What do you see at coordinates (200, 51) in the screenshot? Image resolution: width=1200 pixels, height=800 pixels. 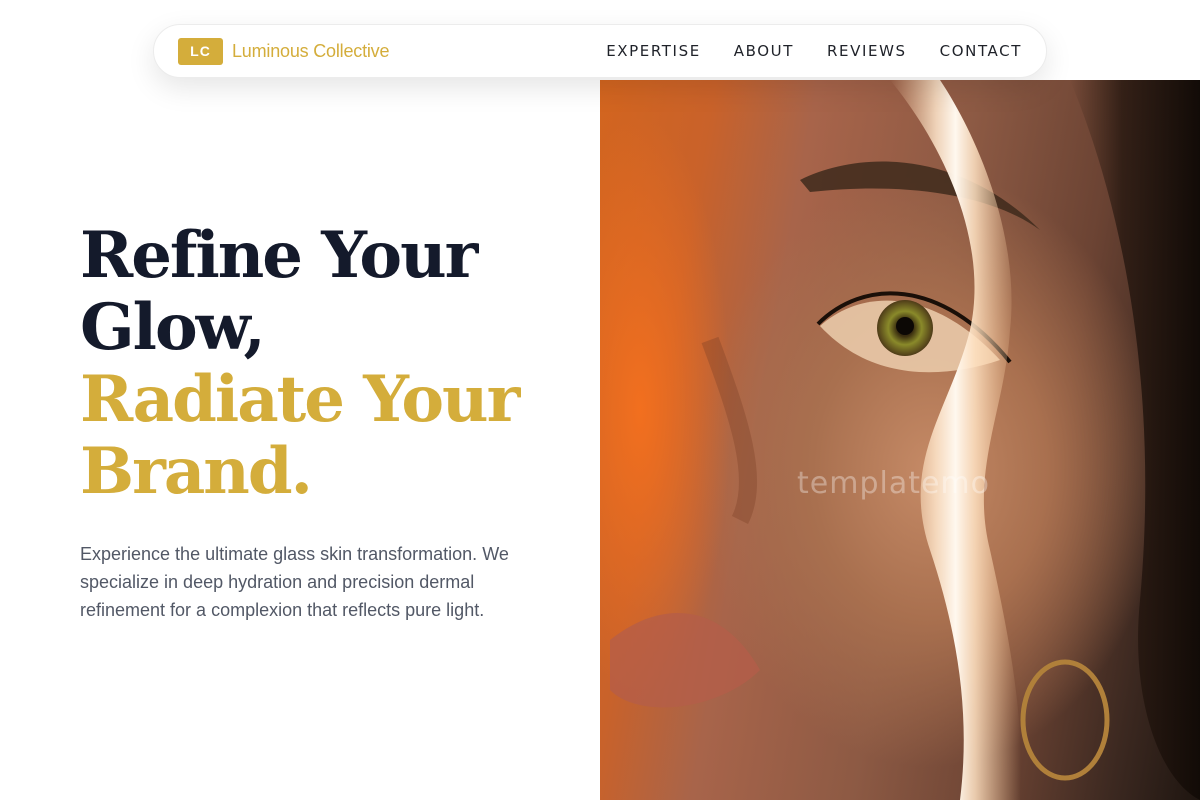 I see `brand-badge: LC` at bounding box center [200, 51].